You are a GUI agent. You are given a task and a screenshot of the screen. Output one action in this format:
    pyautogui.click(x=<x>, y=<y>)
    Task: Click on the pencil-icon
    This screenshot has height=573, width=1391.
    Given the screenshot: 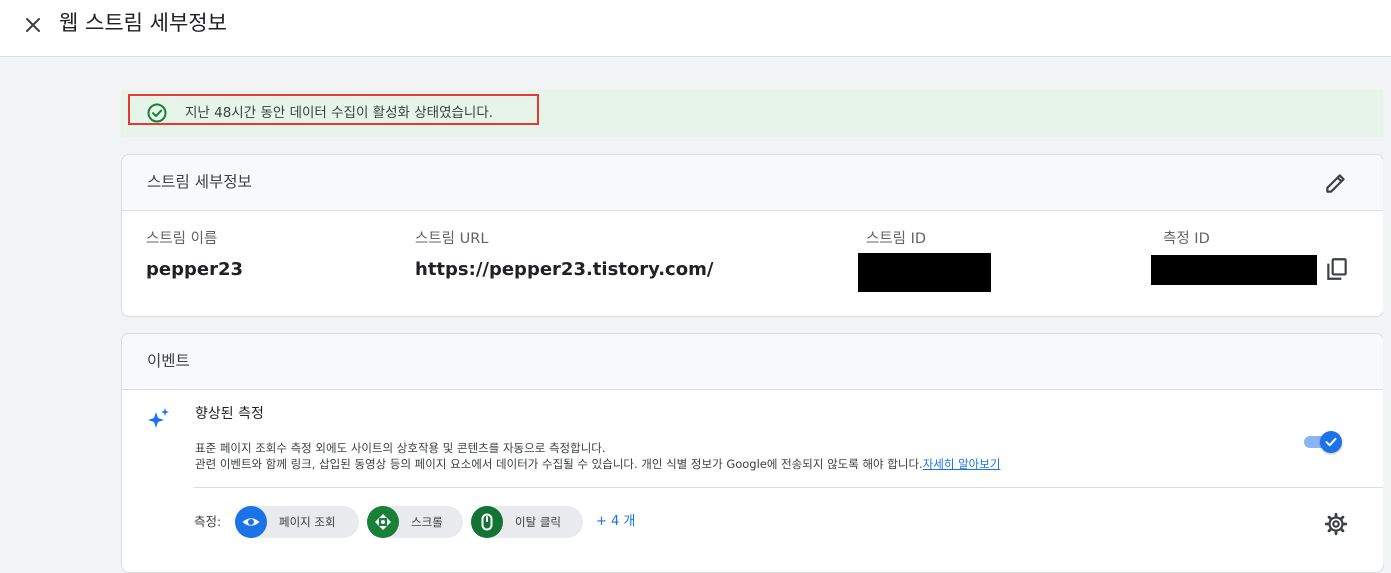 What is the action you would take?
    pyautogui.click(x=1335, y=183)
    